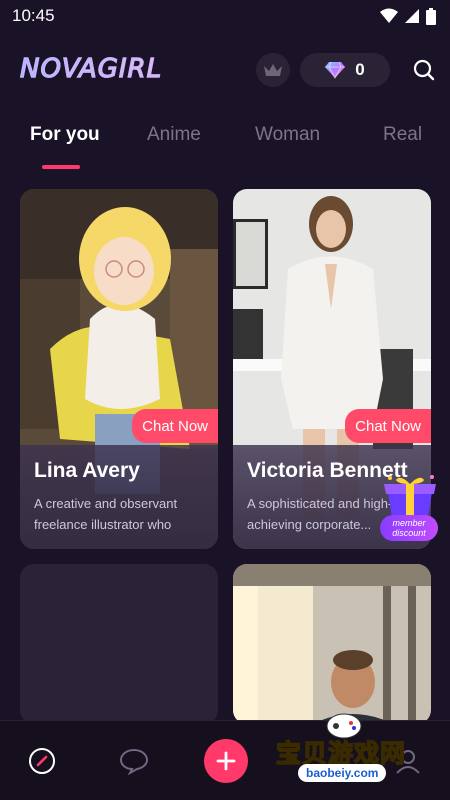 This screenshot has height=800, width=450. I want to click on crown-icon, so click(273, 70).